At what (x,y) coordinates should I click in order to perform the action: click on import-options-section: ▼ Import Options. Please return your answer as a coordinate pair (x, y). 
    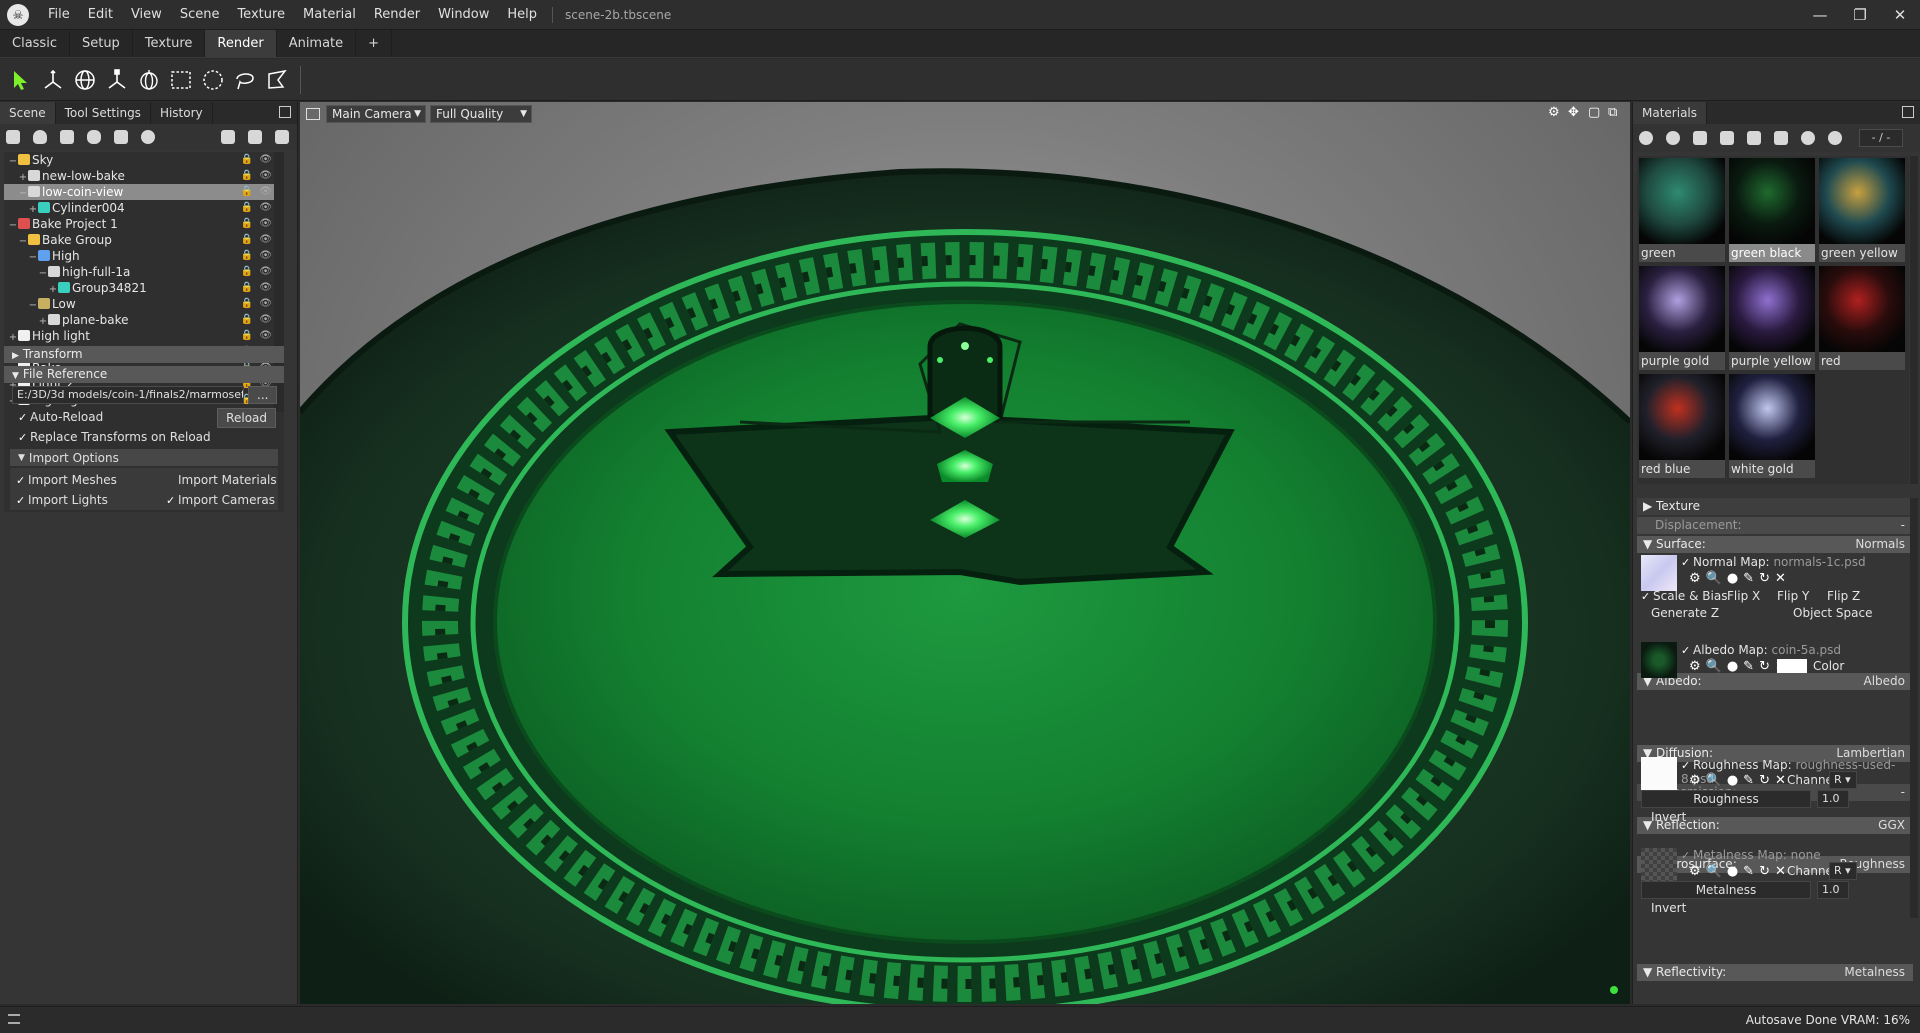
    Looking at the image, I should click on (144, 457).